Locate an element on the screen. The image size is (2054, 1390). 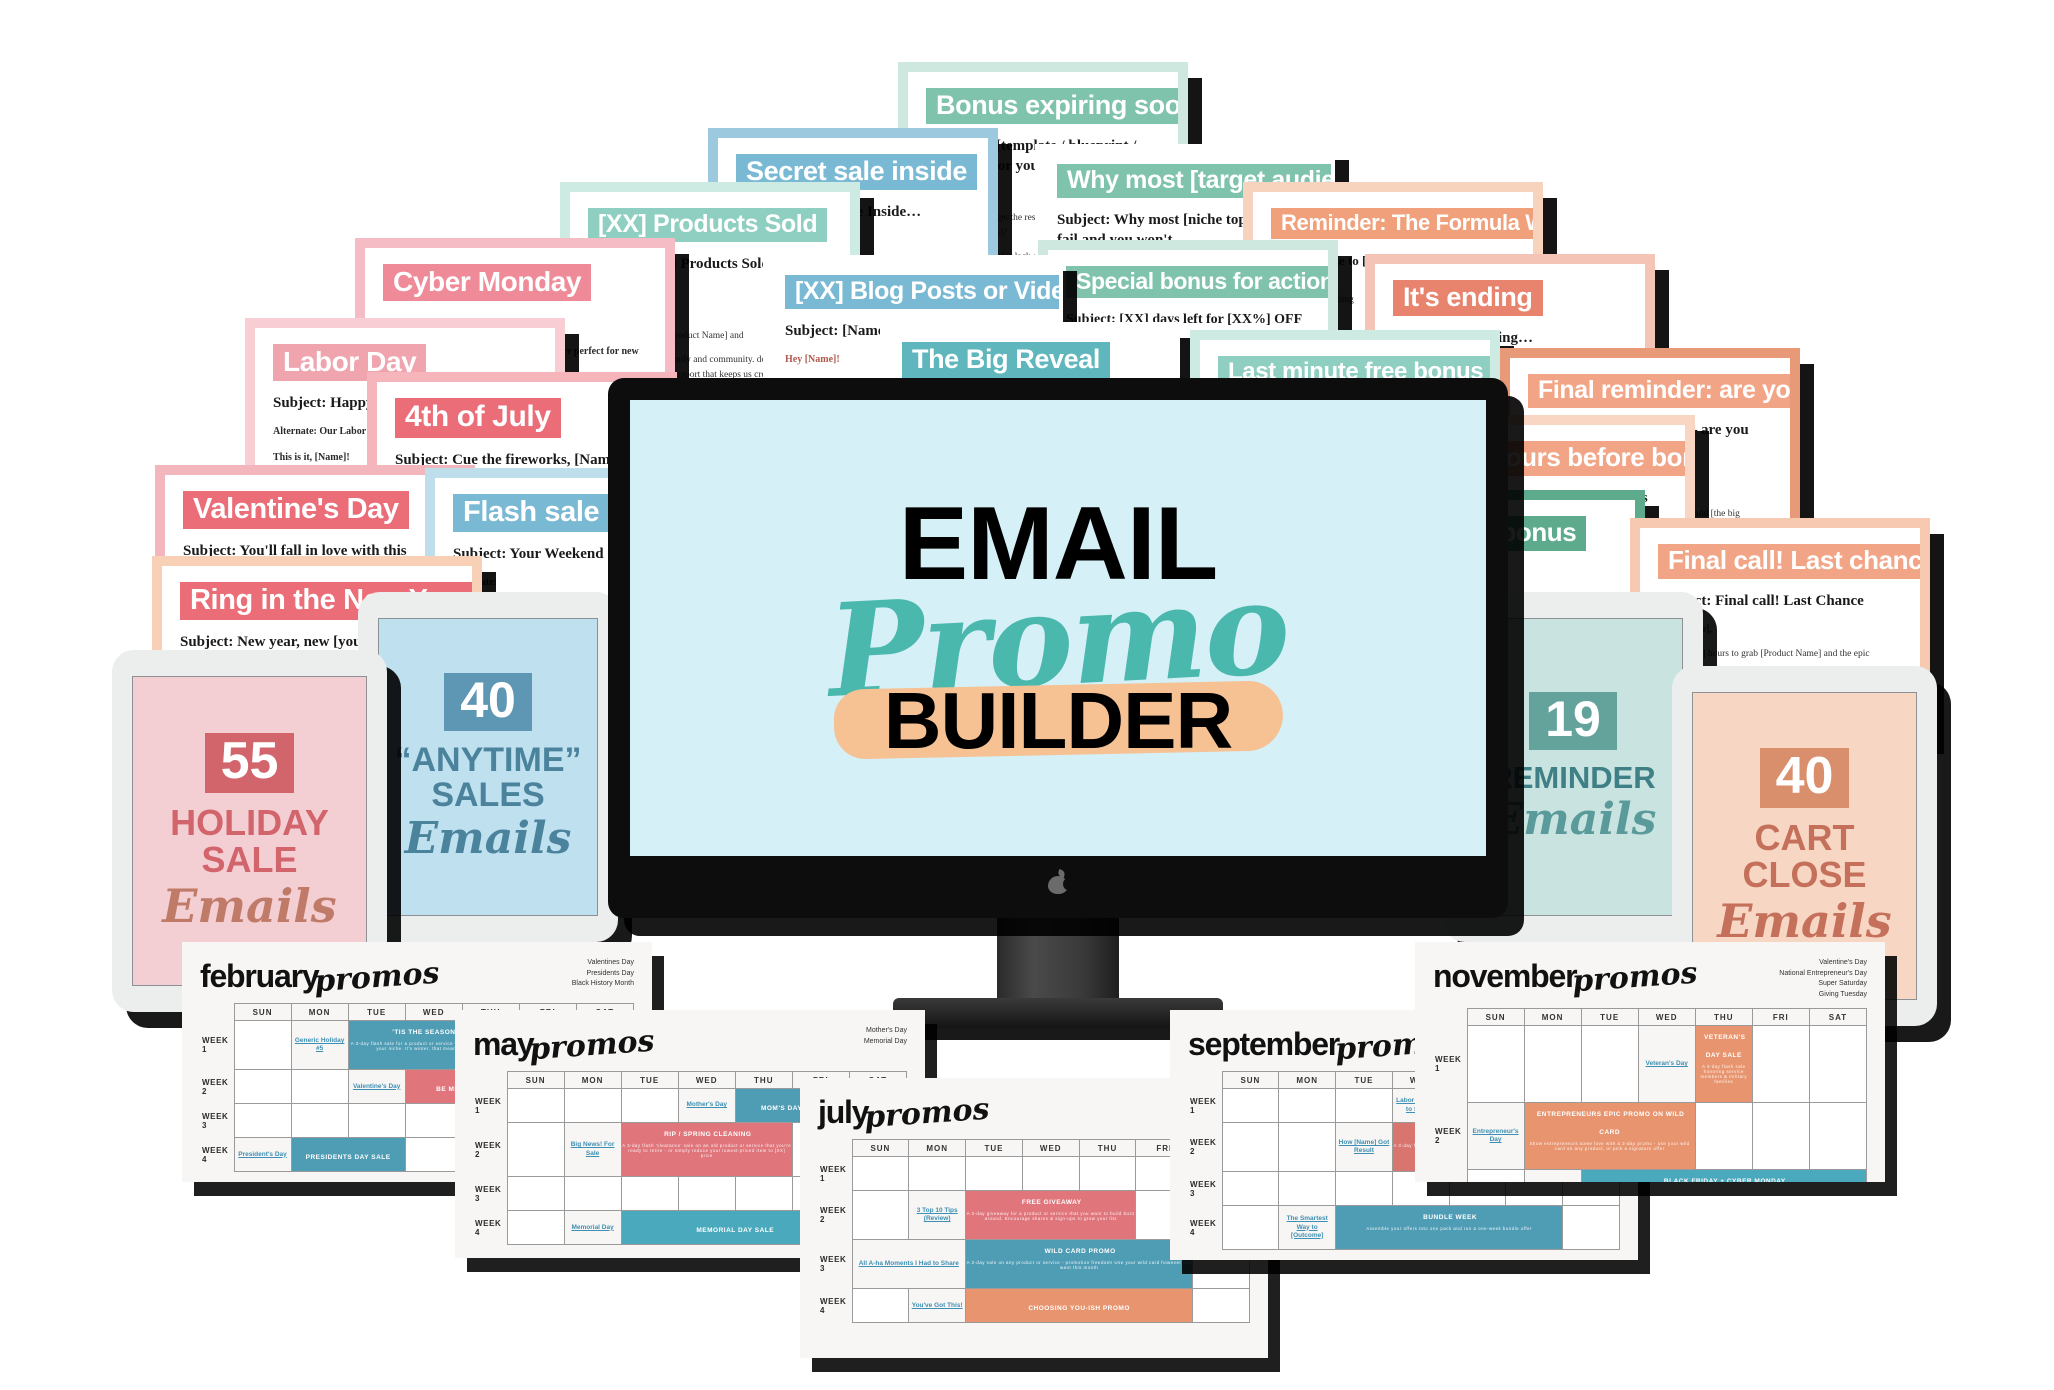
calendar-cell: CHOOSING YOU-ISH PROMO is located at coordinates (1079, 1306).